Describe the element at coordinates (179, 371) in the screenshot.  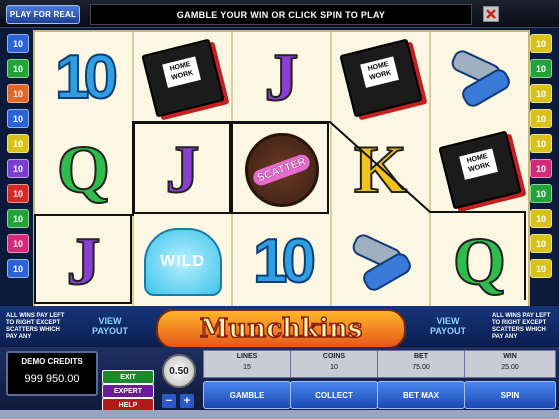
I see `coin-value: 0.50` at that location.